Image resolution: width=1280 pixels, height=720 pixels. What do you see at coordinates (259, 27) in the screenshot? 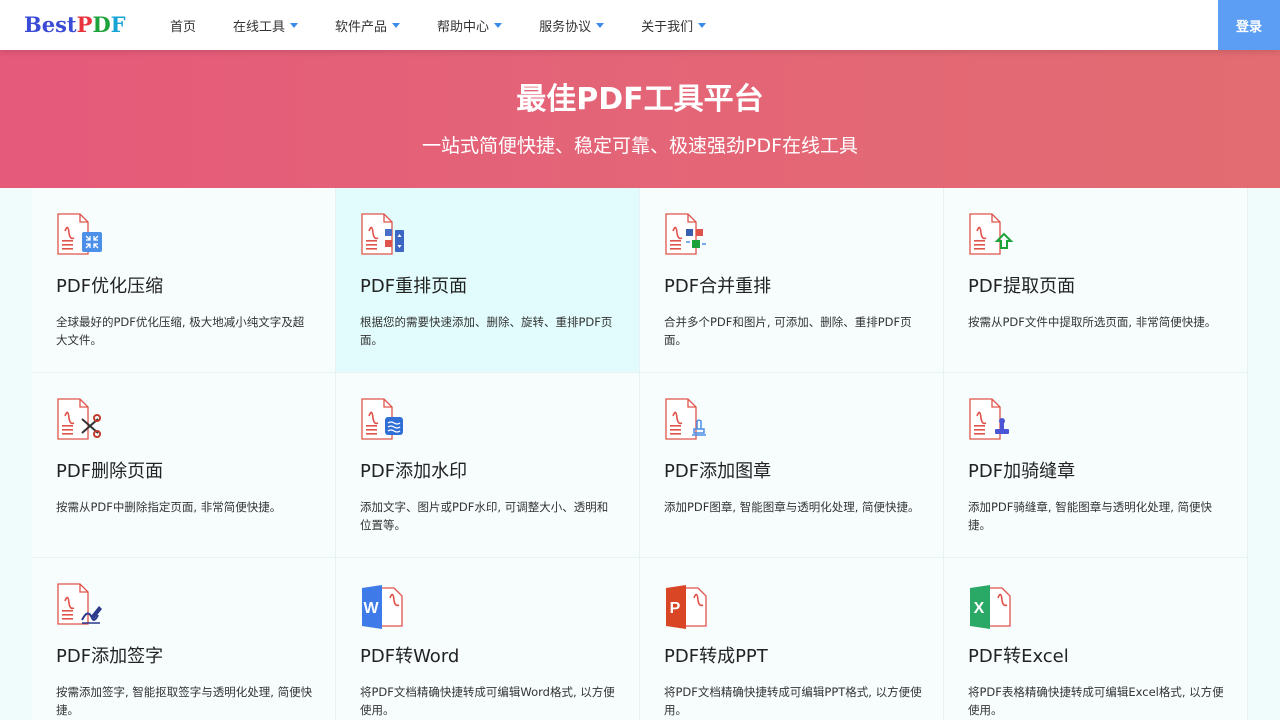
I see `nav-item-label: 在线工具` at bounding box center [259, 27].